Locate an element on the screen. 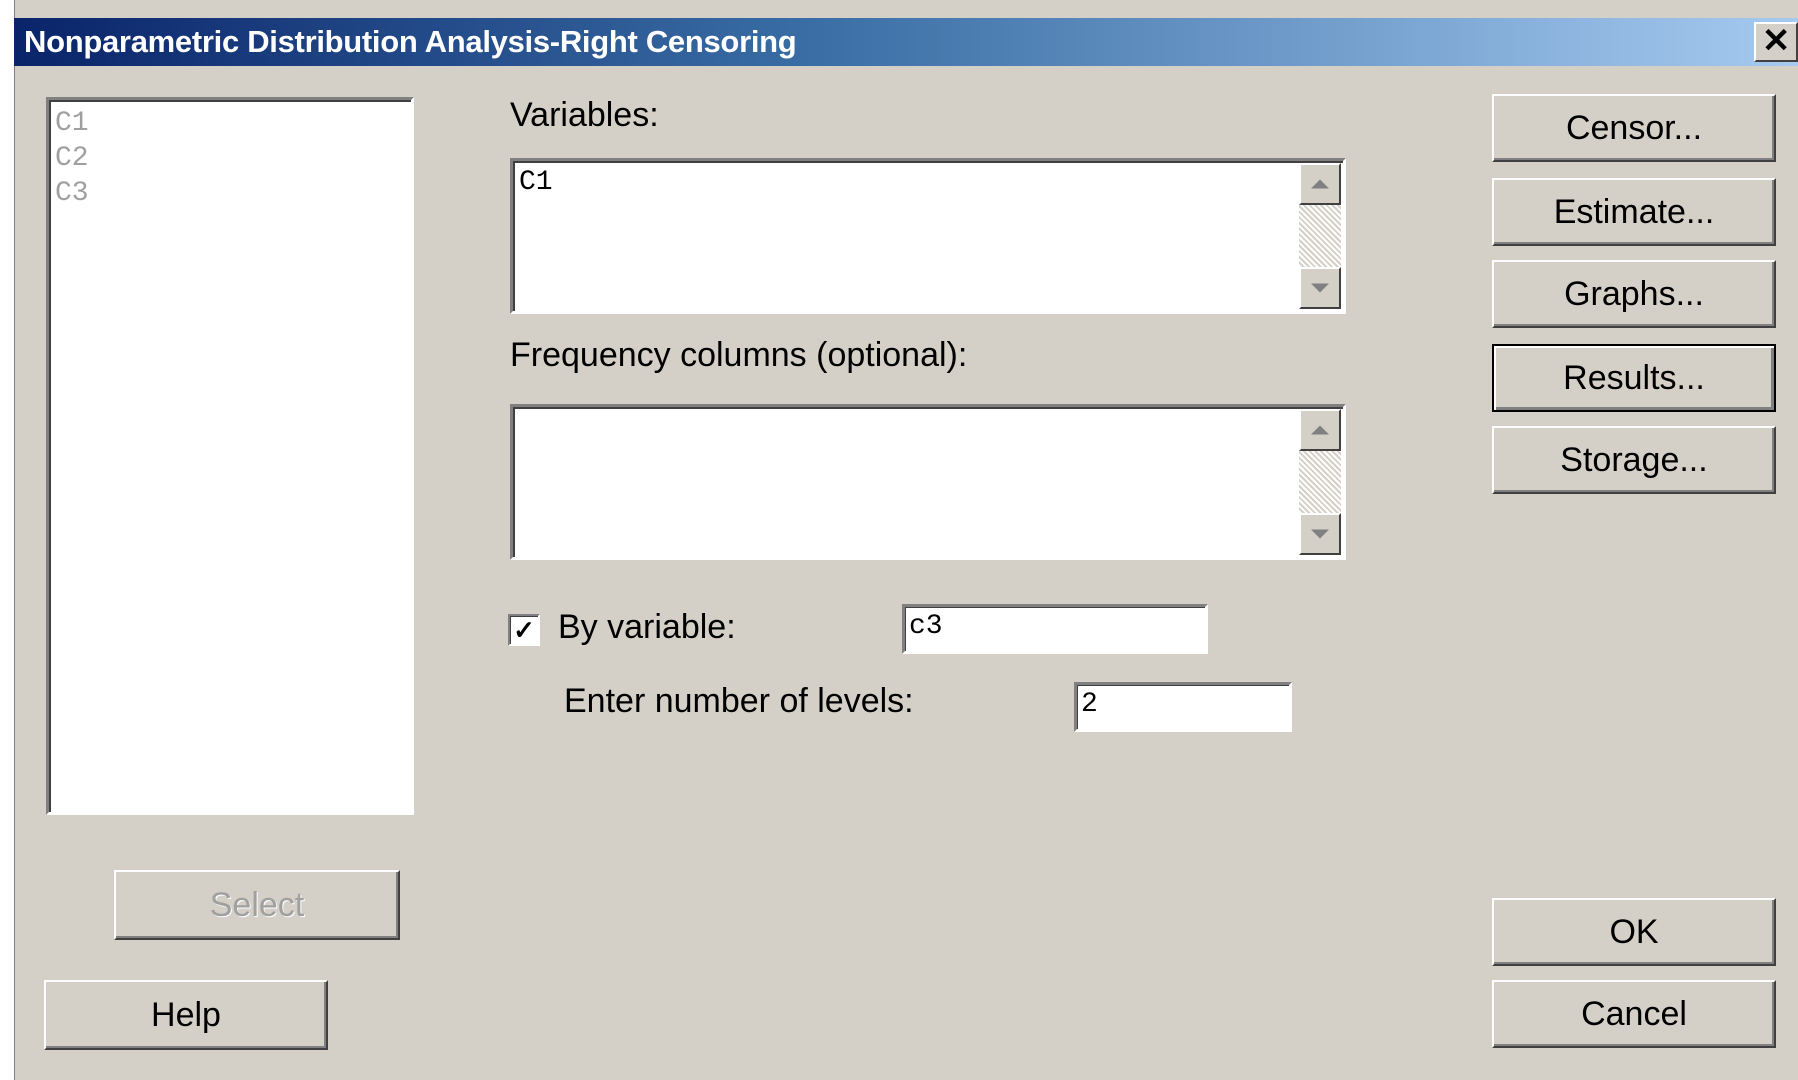 Image resolution: width=1798 pixels, height=1080 pixels. checkmark-icon: ✓ is located at coordinates (524, 630).